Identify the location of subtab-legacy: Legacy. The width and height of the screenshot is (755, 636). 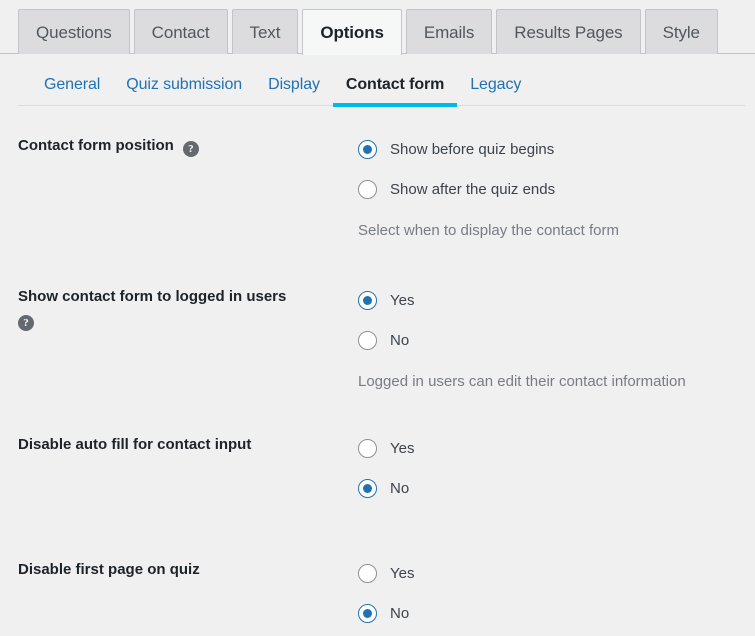
(495, 91).